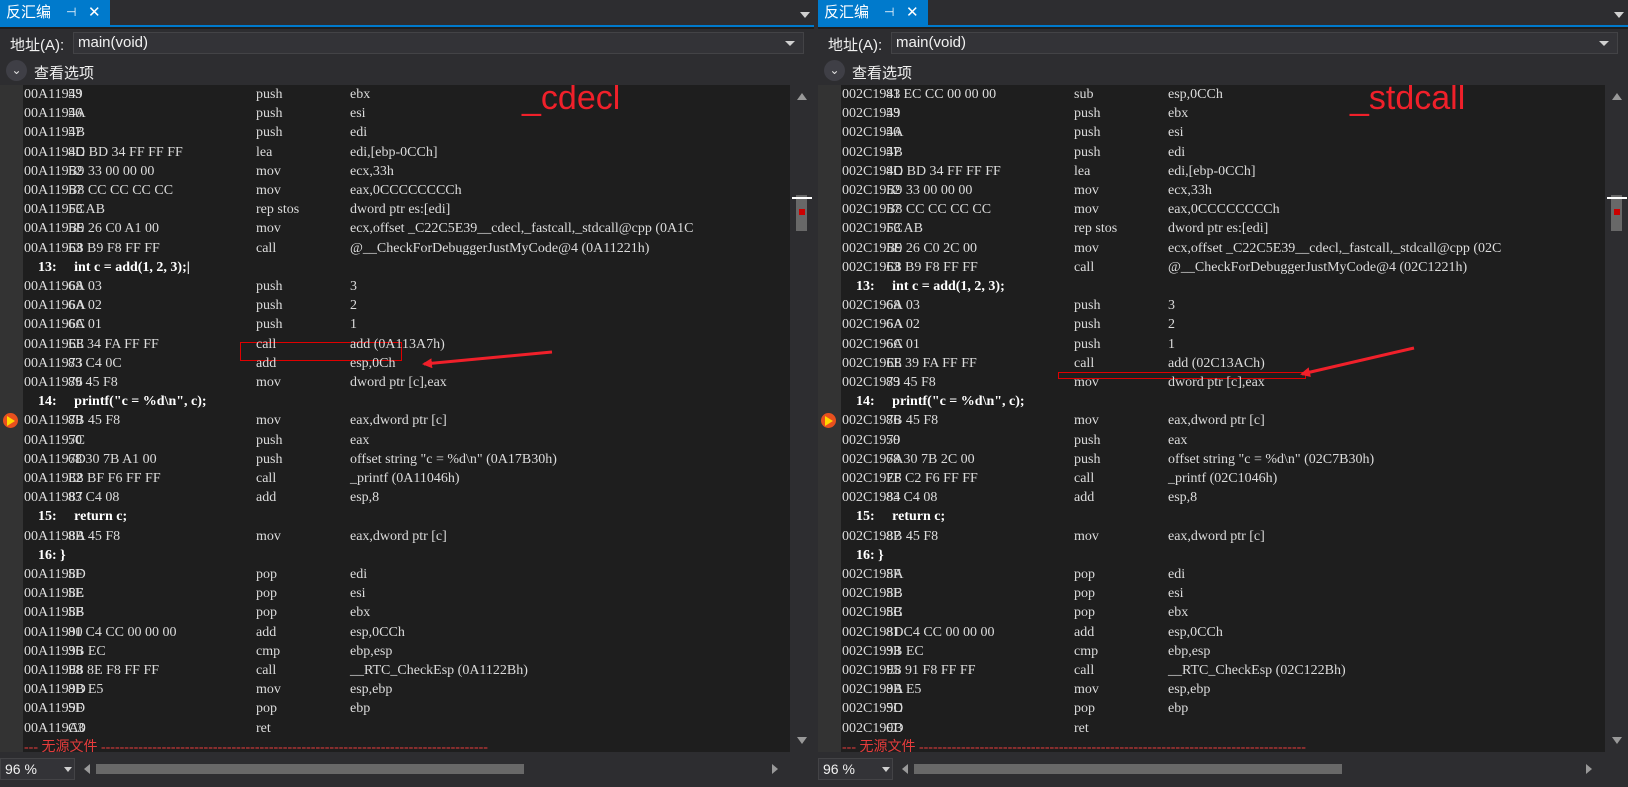  I want to click on instruction-line: 00A1198F 5B pop ebx, so click(395, 612).